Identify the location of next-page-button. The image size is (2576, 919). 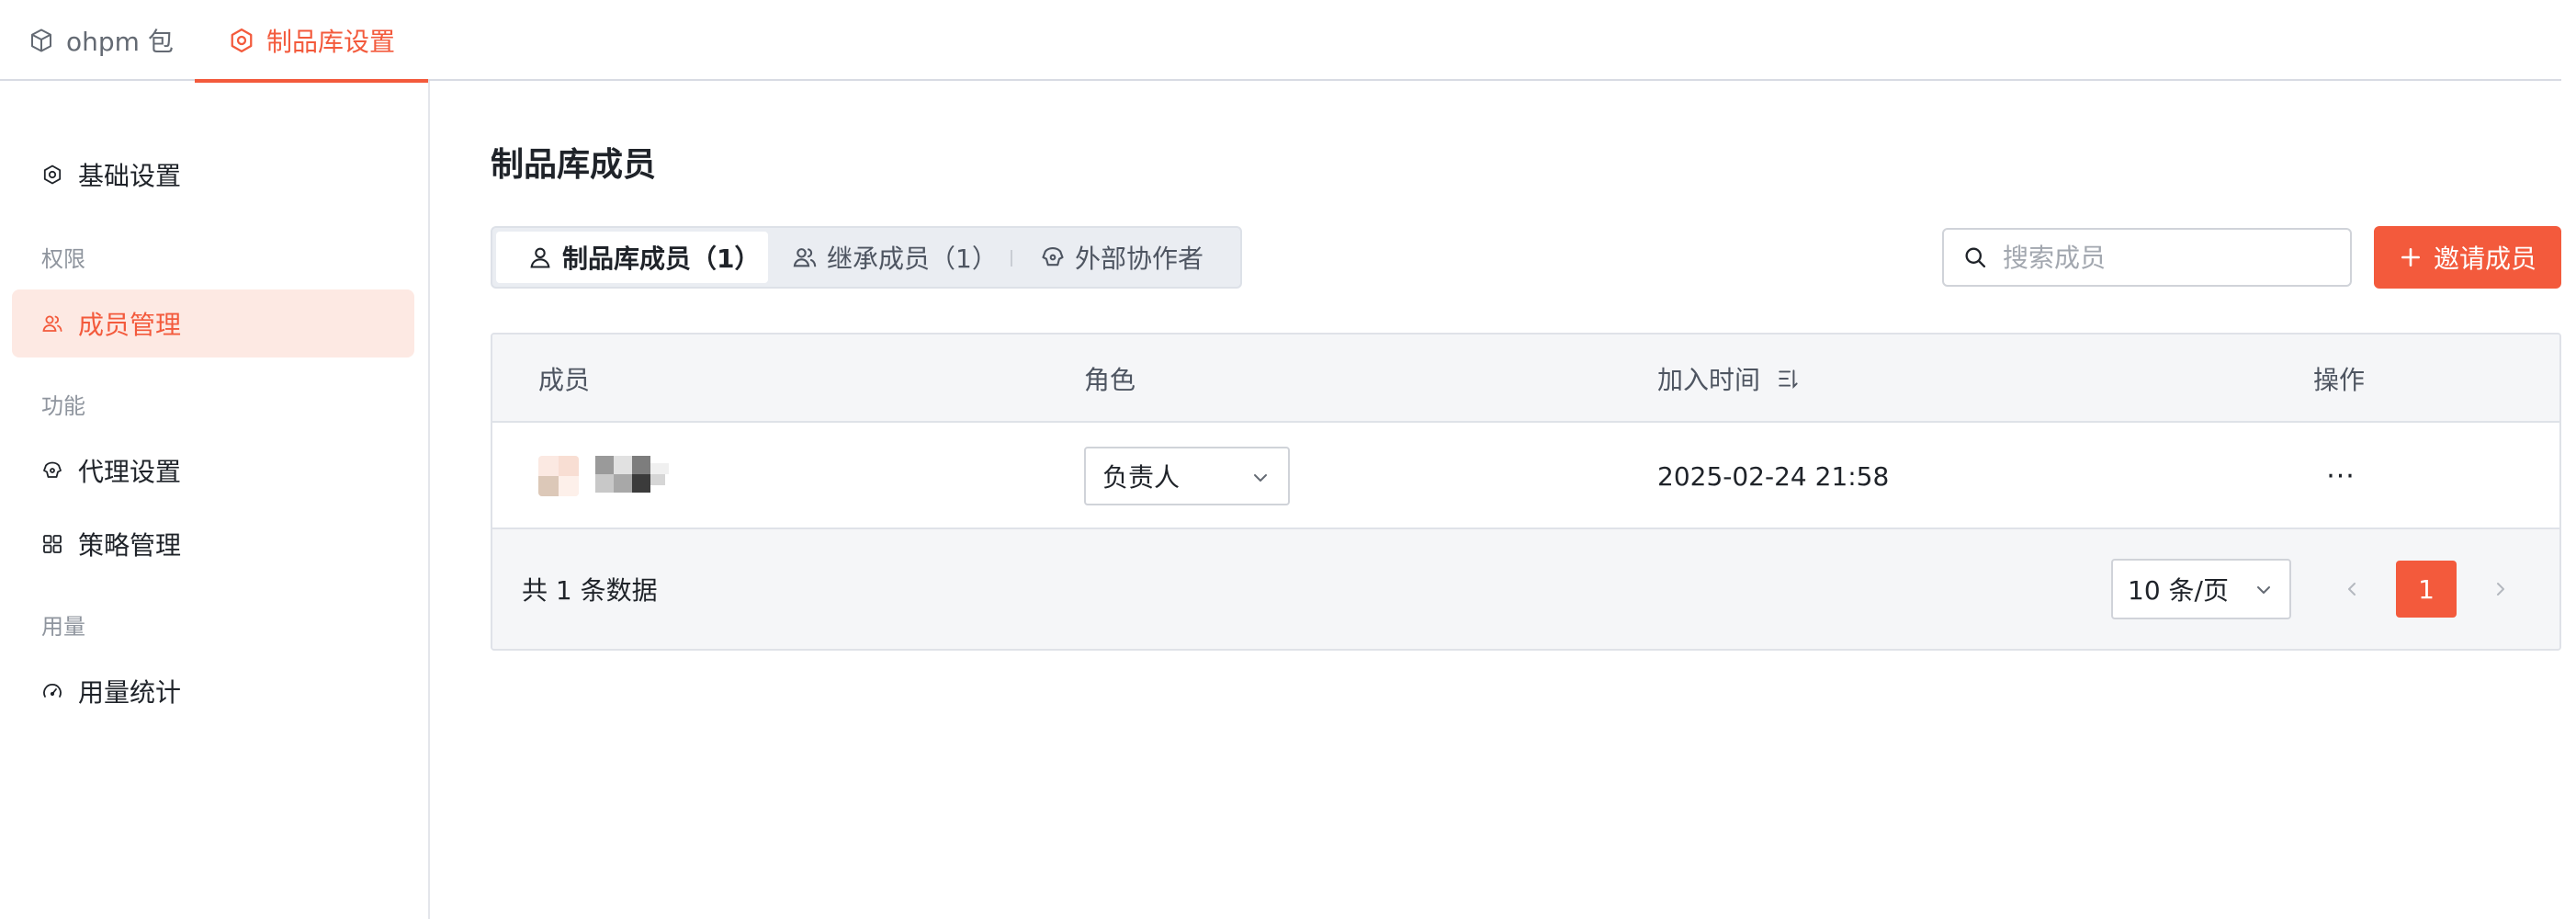
(2500, 589).